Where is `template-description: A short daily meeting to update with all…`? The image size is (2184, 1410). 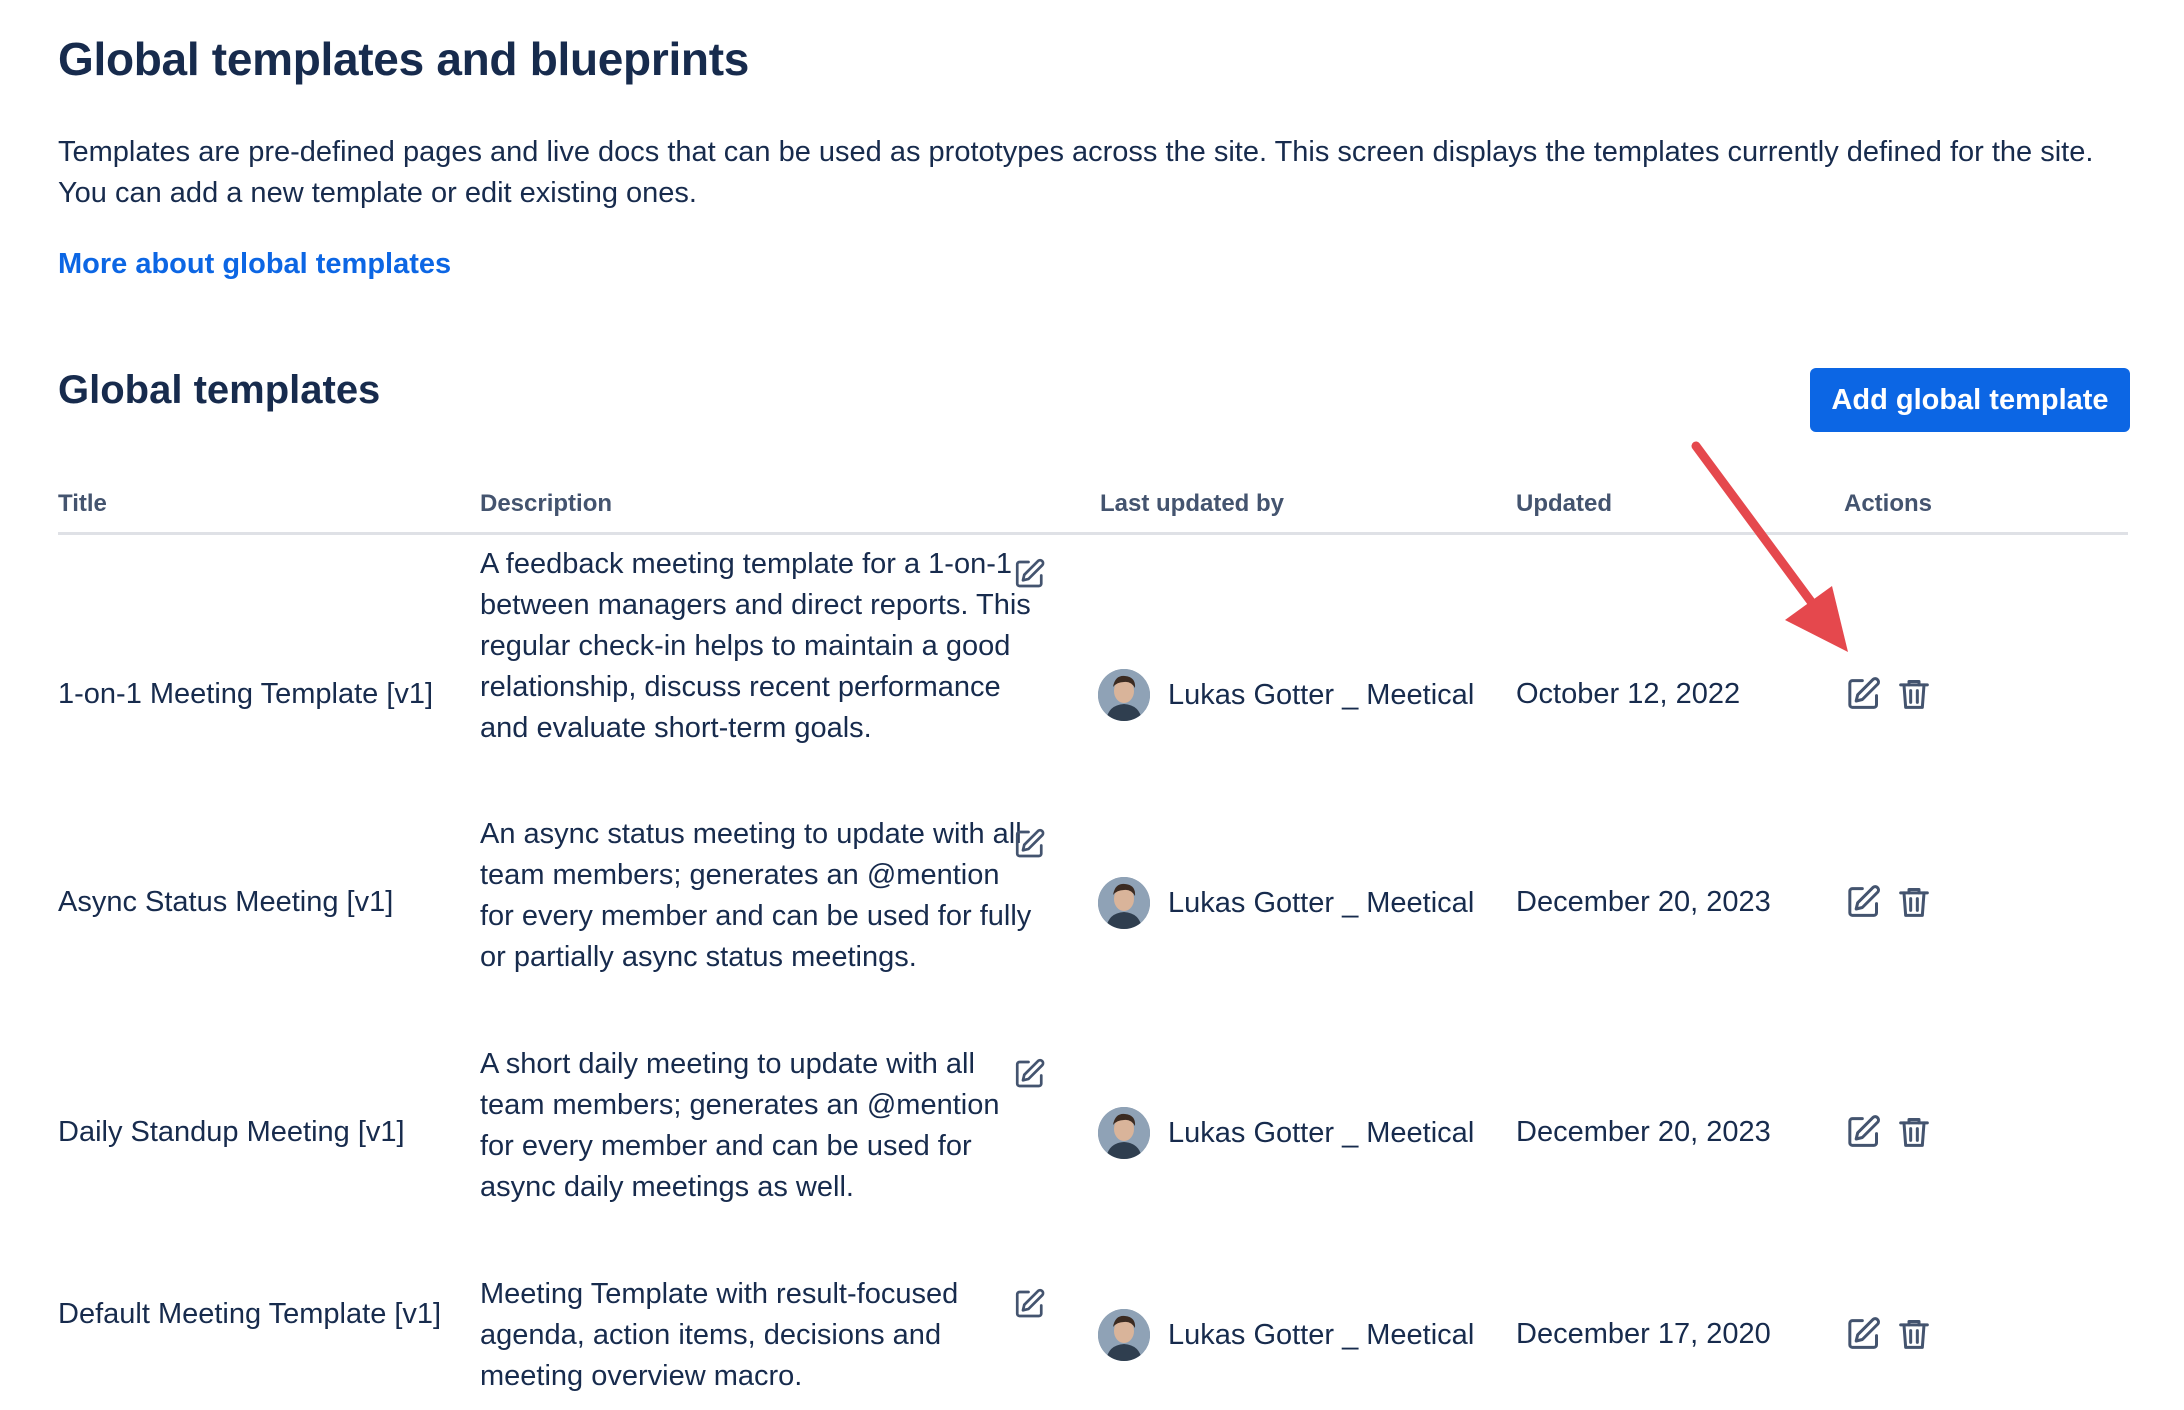
template-description: A short daily meeting to update with all… is located at coordinates (740, 1125).